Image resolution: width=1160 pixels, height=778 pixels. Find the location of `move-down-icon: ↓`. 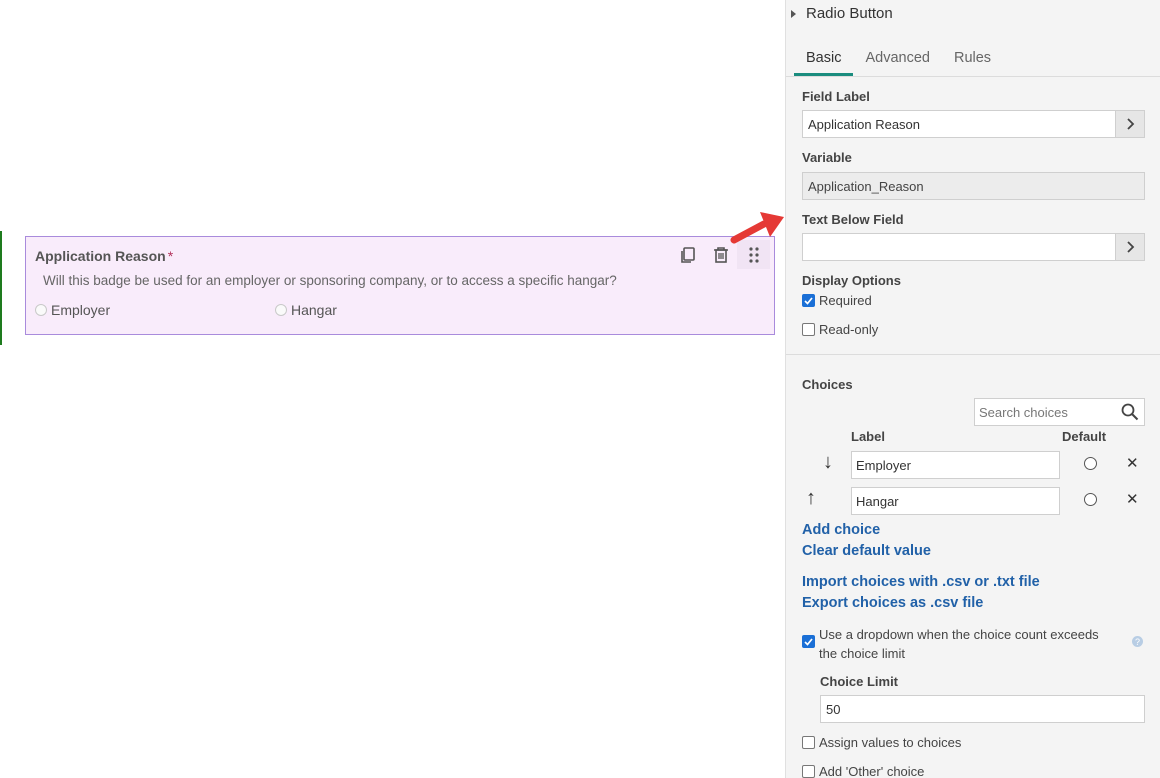

move-down-icon: ↓ is located at coordinates (828, 462).